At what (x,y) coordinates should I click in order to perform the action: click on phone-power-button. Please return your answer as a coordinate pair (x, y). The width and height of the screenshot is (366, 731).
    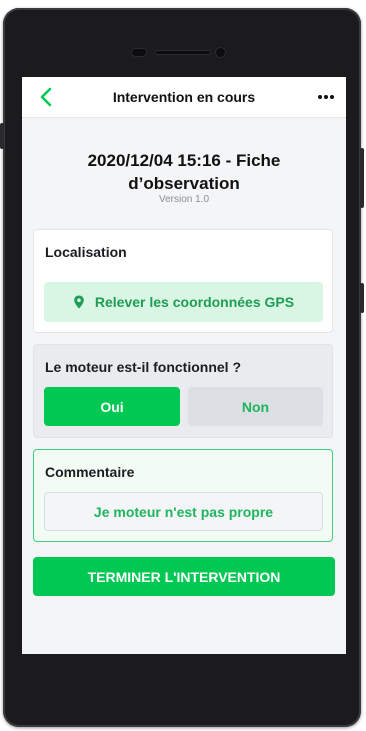
    Looking at the image, I should click on (362, 178).